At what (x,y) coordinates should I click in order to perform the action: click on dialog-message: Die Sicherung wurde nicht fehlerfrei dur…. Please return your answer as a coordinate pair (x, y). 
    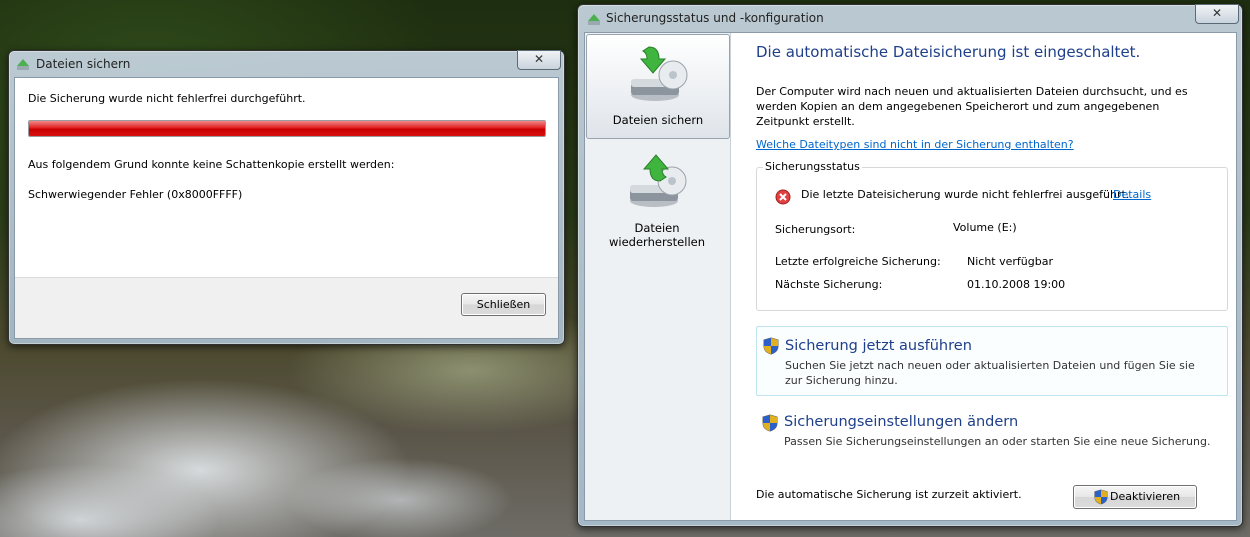
    Looking at the image, I should click on (167, 98).